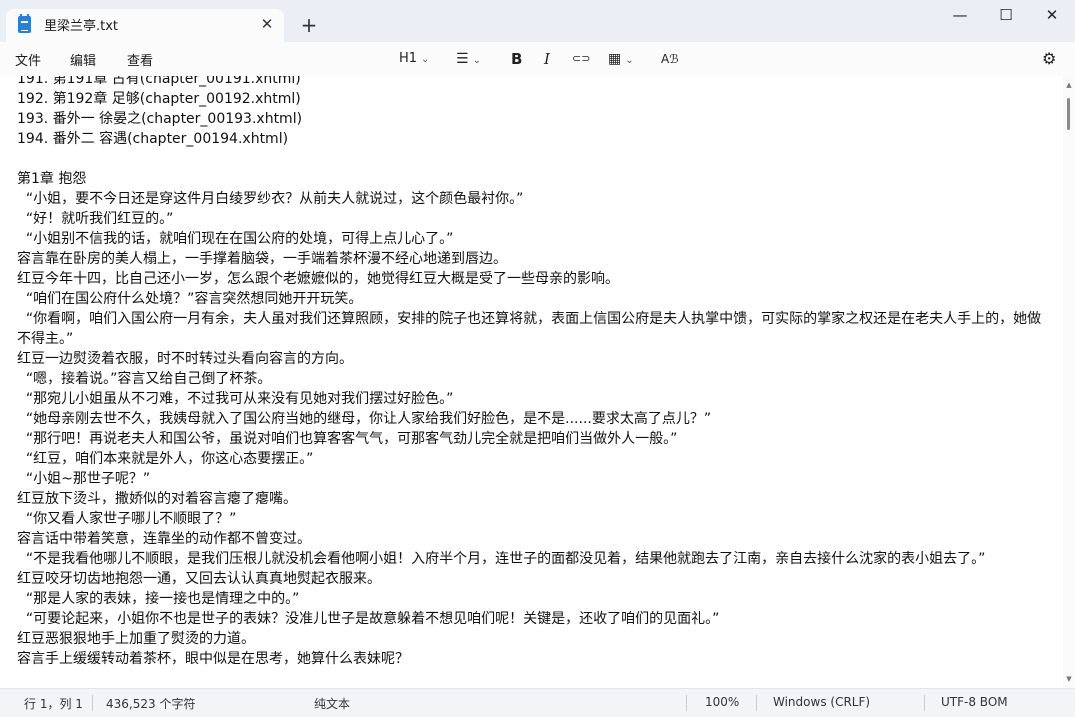 The width and height of the screenshot is (1075, 717). What do you see at coordinates (199, 579) in the screenshot?
I see `text-line: 红豆咬牙切齿地抱怨一通，又回去认认真真地熨起衣服来。` at bounding box center [199, 579].